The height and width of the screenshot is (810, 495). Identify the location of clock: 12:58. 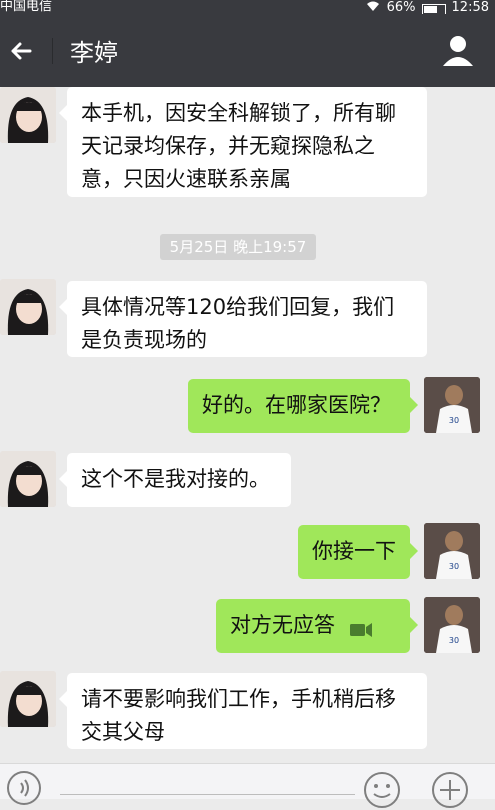
(470, 7).